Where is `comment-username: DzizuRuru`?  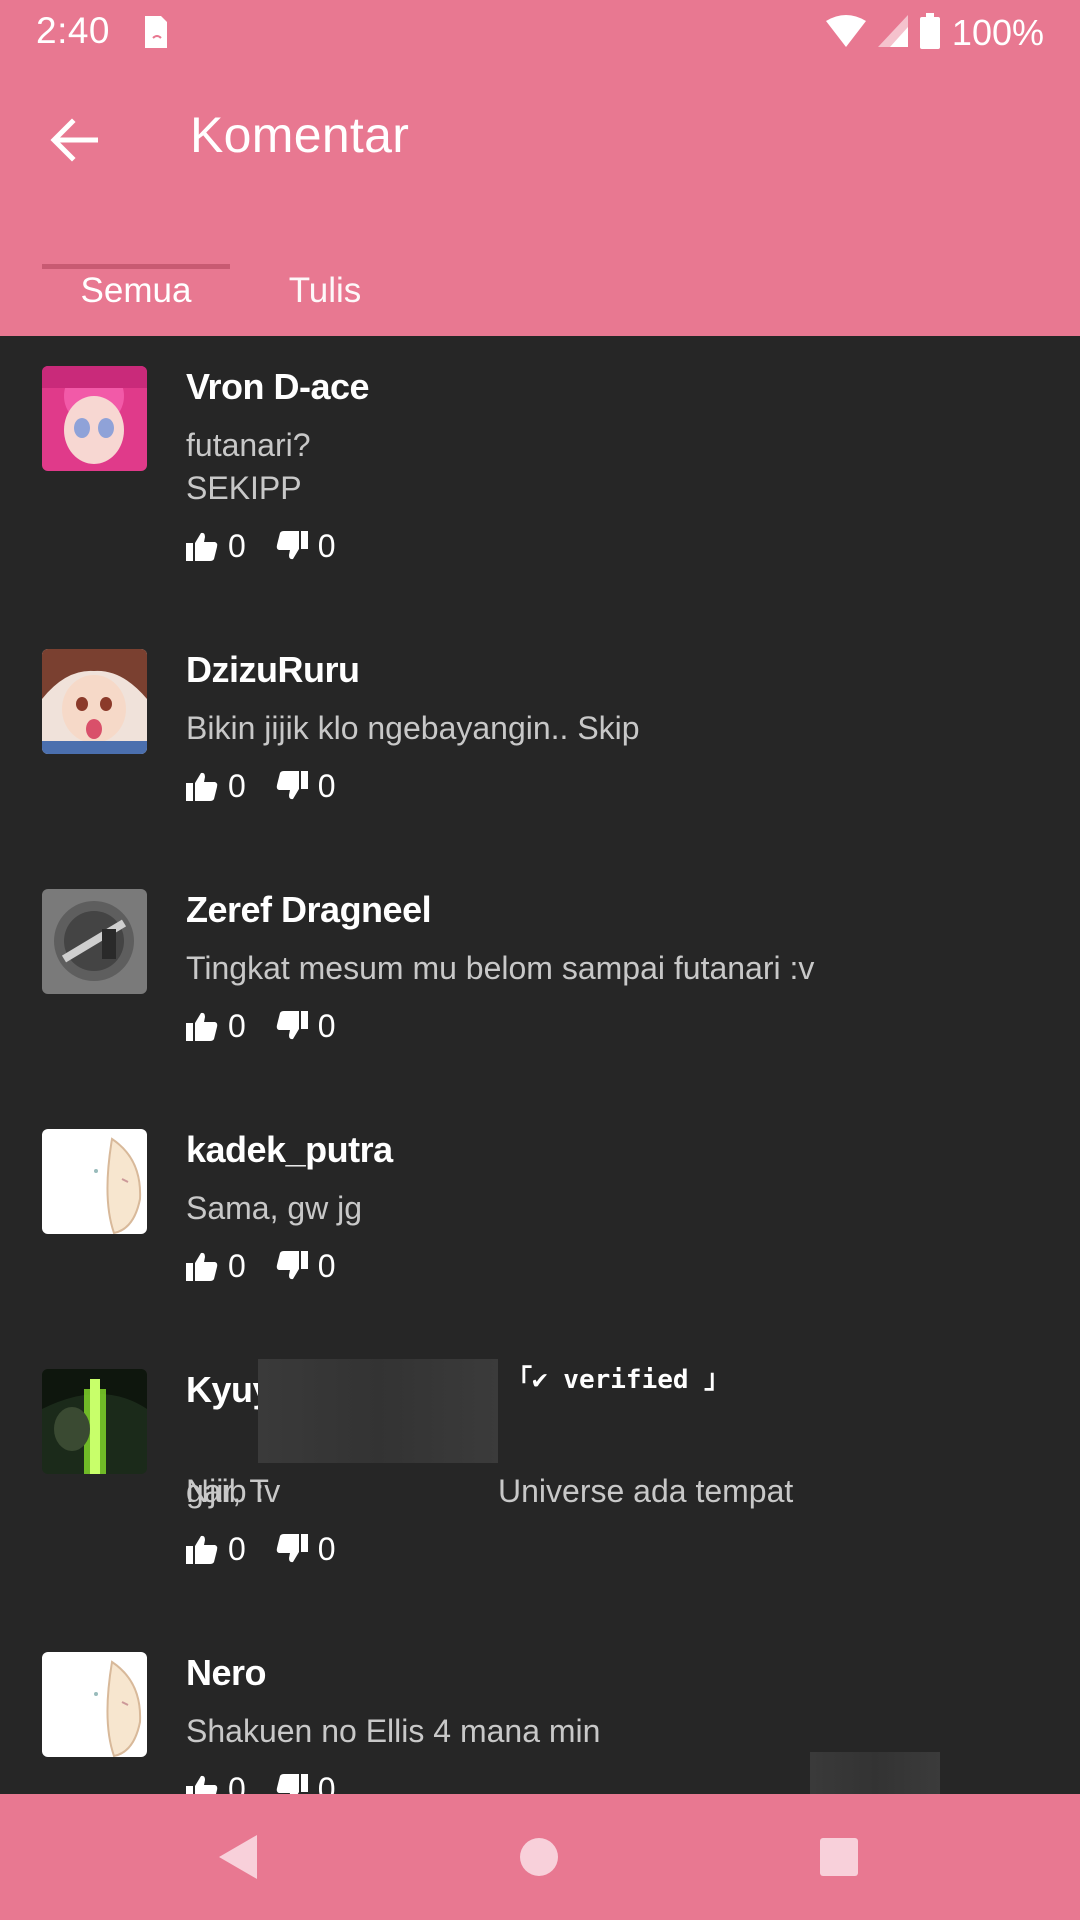 comment-username: DzizuRuru is located at coordinates (273, 670).